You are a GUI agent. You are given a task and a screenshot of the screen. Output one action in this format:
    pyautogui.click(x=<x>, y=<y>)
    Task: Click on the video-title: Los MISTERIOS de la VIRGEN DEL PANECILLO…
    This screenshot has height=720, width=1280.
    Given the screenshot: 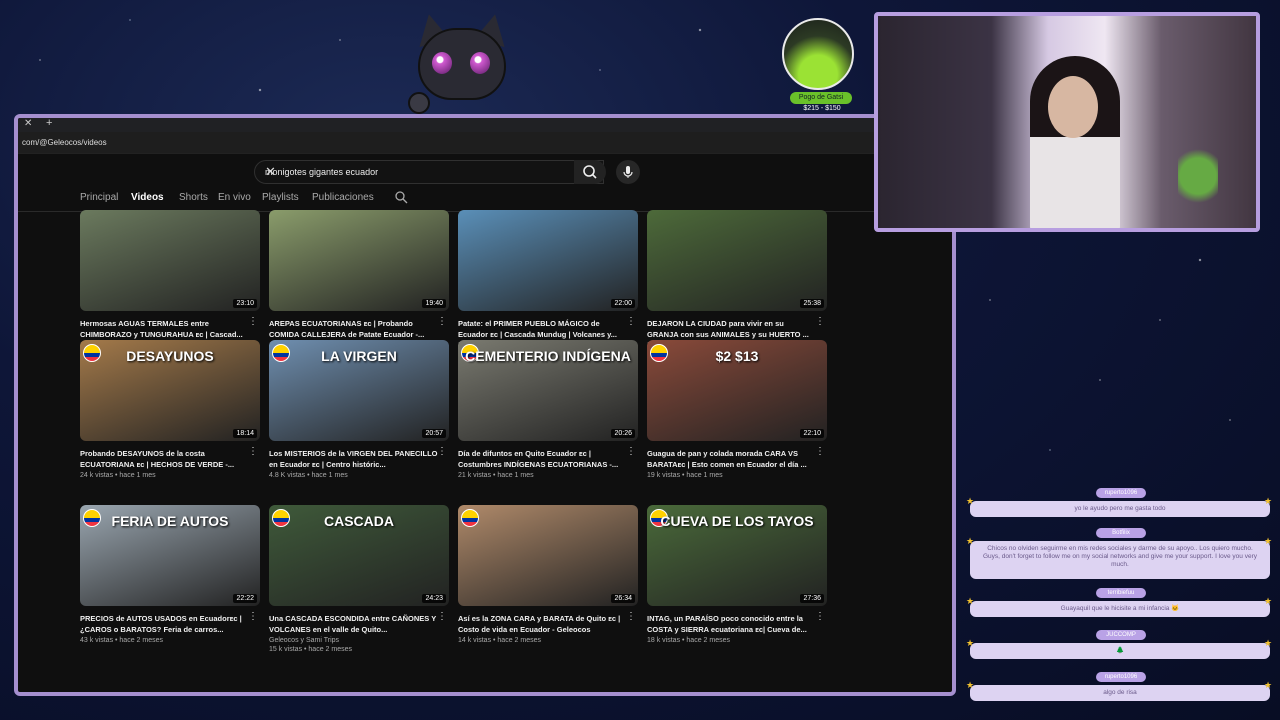 What is the action you would take?
    pyautogui.click(x=354, y=459)
    